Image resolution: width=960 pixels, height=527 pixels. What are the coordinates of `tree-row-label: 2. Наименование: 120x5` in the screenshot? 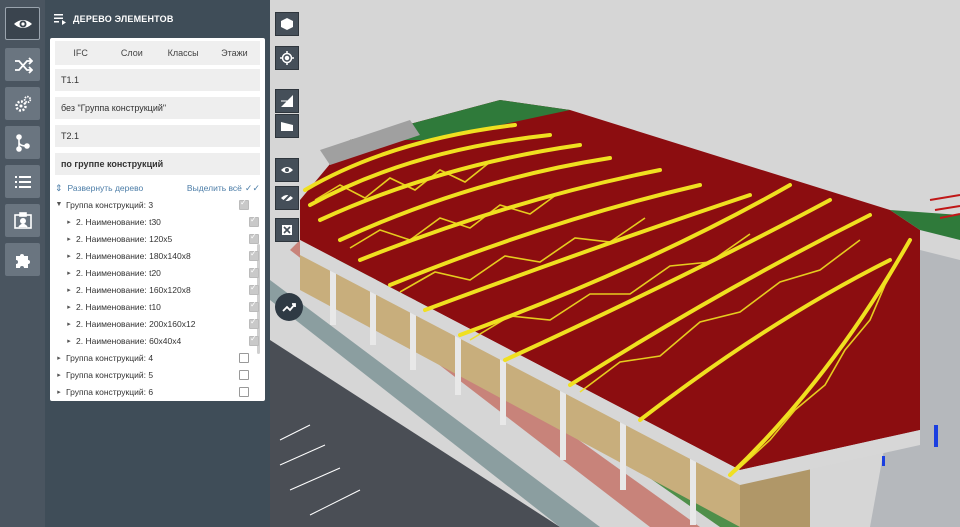 It's located at (124, 238).